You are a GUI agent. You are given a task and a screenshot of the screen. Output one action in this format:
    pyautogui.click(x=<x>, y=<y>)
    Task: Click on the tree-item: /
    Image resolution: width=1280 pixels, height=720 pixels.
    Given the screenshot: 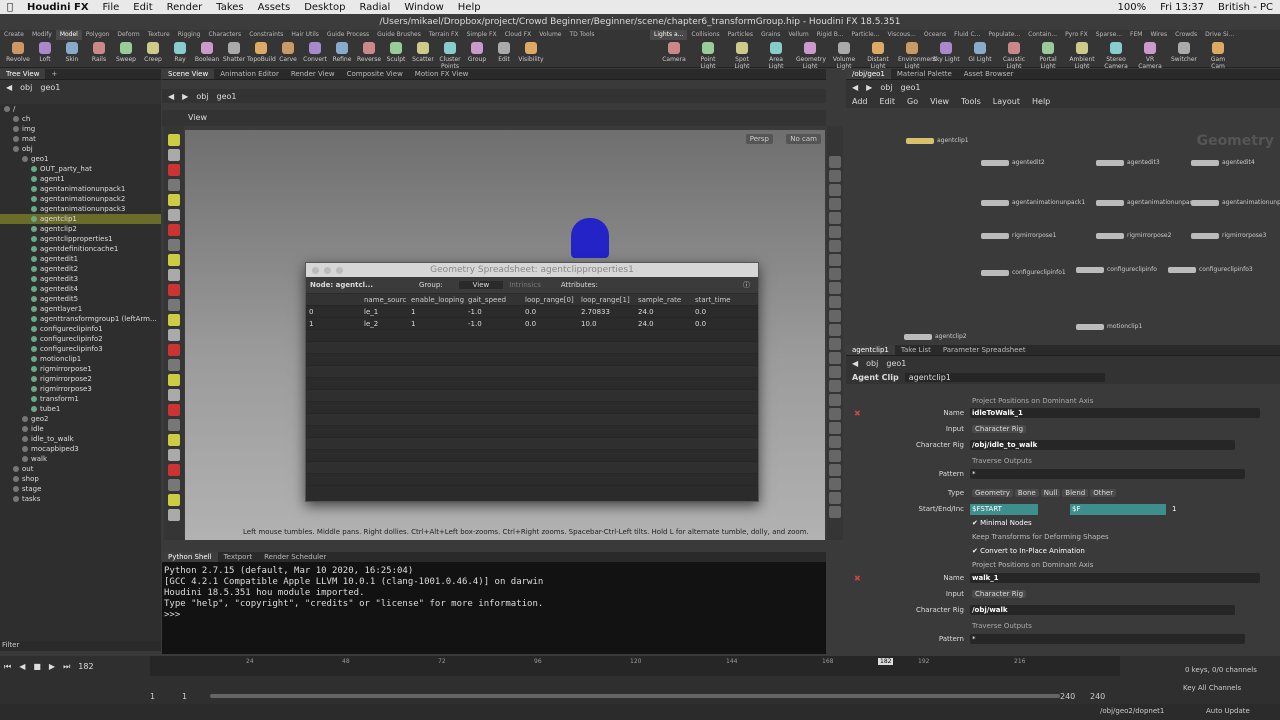 What is the action you would take?
    pyautogui.click(x=80, y=109)
    